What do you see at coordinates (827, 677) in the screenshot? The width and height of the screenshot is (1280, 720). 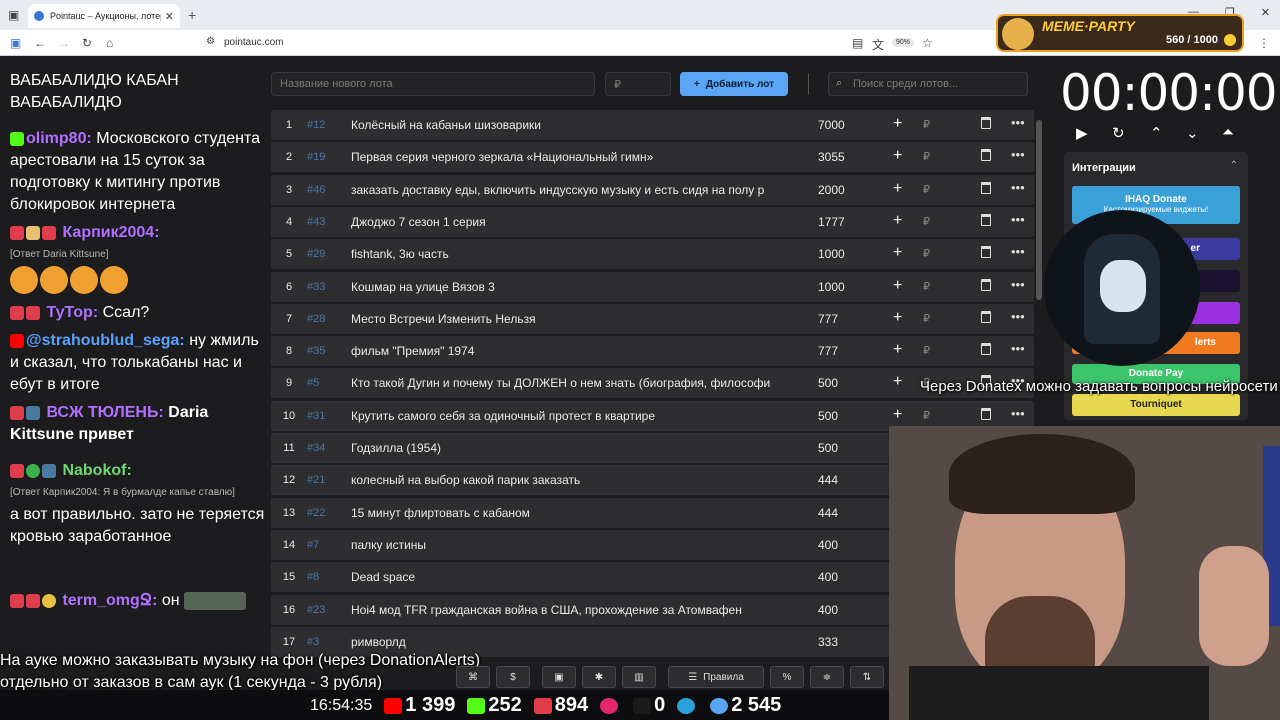 I see `split-button: ≑` at bounding box center [827, 677].